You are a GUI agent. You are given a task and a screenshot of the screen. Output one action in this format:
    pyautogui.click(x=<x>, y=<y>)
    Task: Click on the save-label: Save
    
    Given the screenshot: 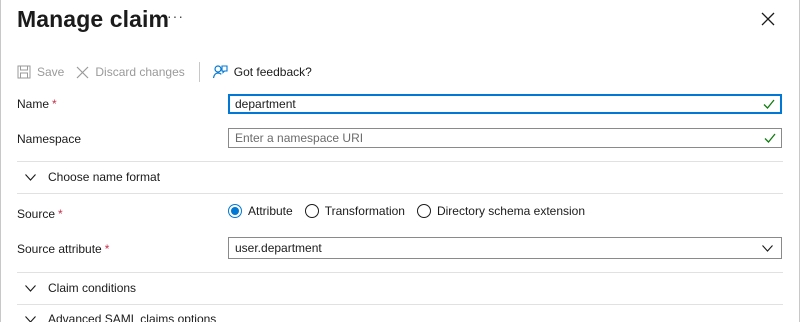 What is the action you would take?
    pyautogui.click(x=51, y=72)
    